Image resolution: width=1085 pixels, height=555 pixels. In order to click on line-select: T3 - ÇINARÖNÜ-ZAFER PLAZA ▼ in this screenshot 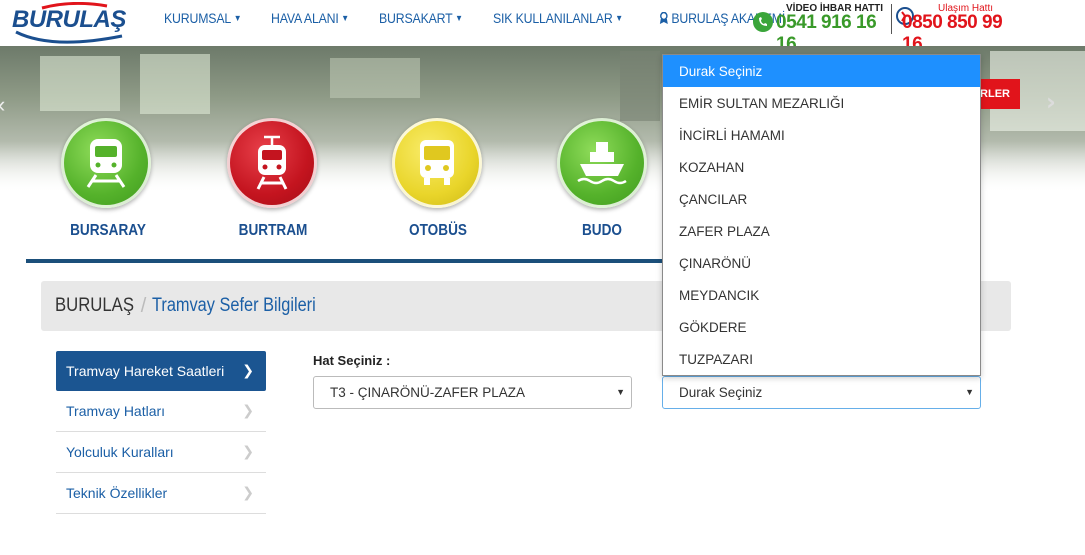, I will do `click(472, 392)`.